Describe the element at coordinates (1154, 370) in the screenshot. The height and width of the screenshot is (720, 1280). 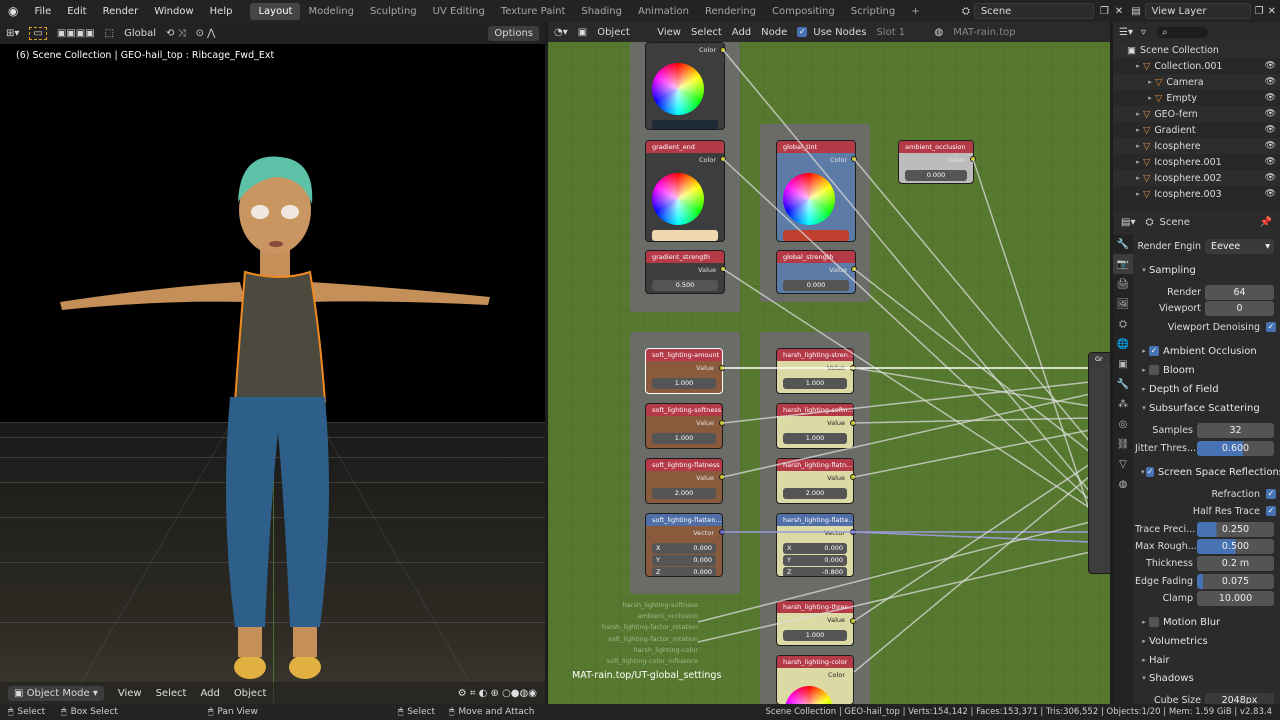
I see `bloom-checkbox` at that location.